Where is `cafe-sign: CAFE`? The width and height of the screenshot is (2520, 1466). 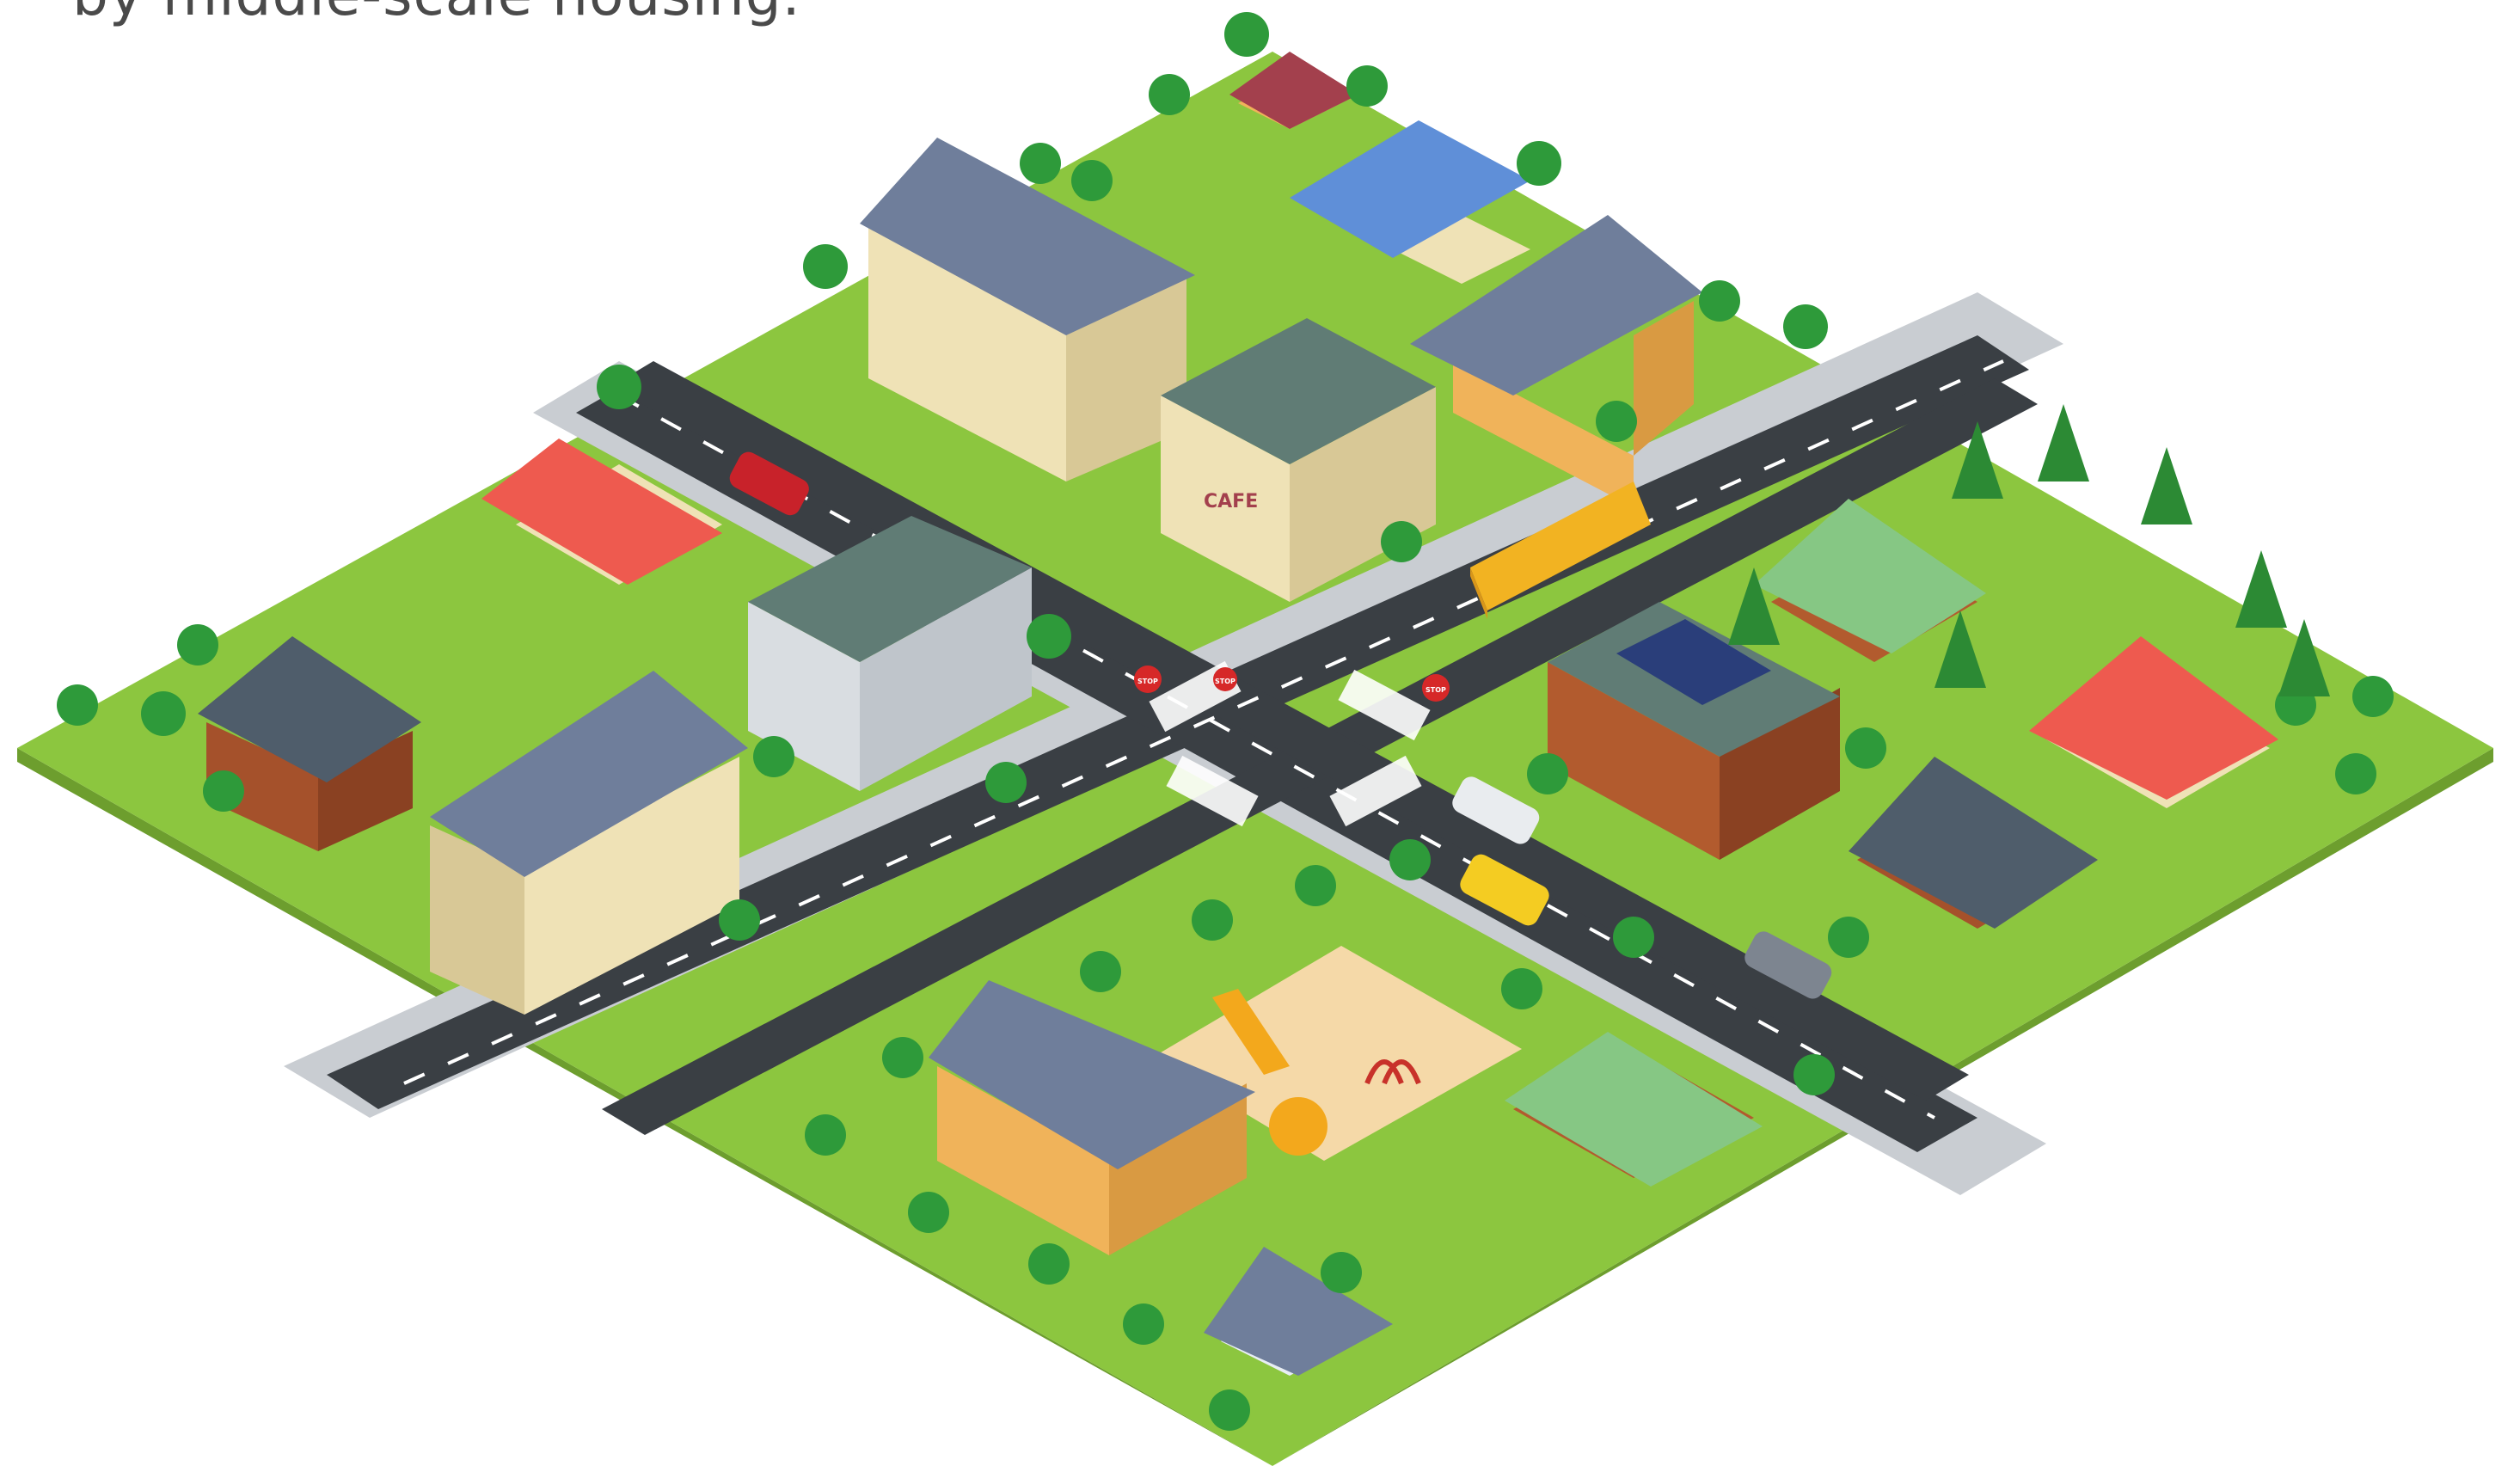 cafe-sign: CAFE is located at coordinates (1231, 501).